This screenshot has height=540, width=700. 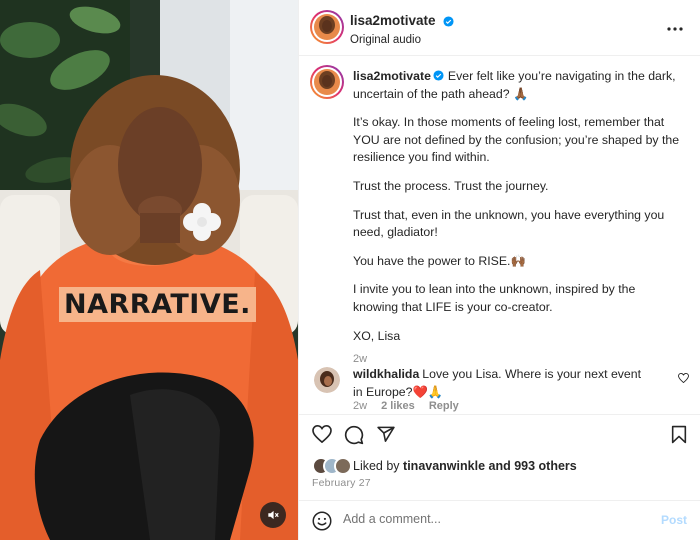 I want to click on comment-like-icon, so click(x=683, y=378).